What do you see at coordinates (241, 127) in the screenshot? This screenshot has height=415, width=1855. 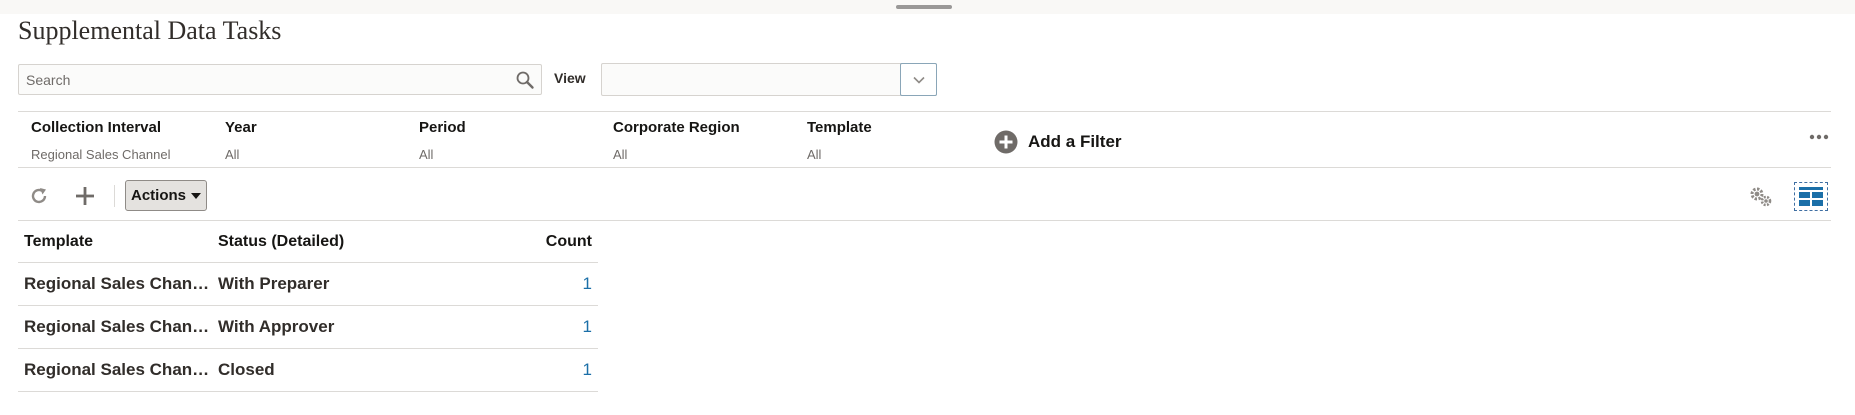 I see `filter-label: Year` at bounding box center [241, 127].